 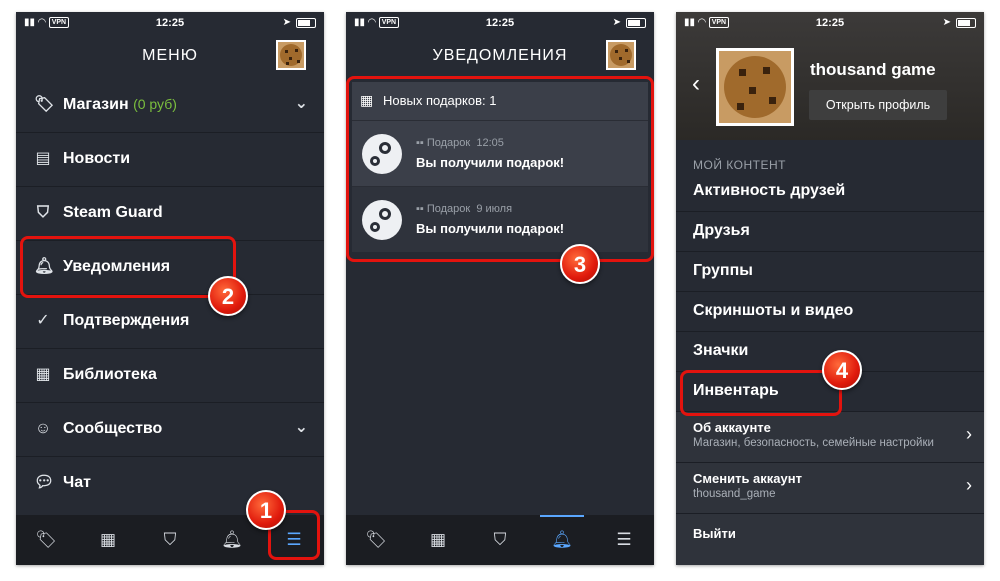 I want to click on step-badge-4: 4, so click(x=842, y=370).